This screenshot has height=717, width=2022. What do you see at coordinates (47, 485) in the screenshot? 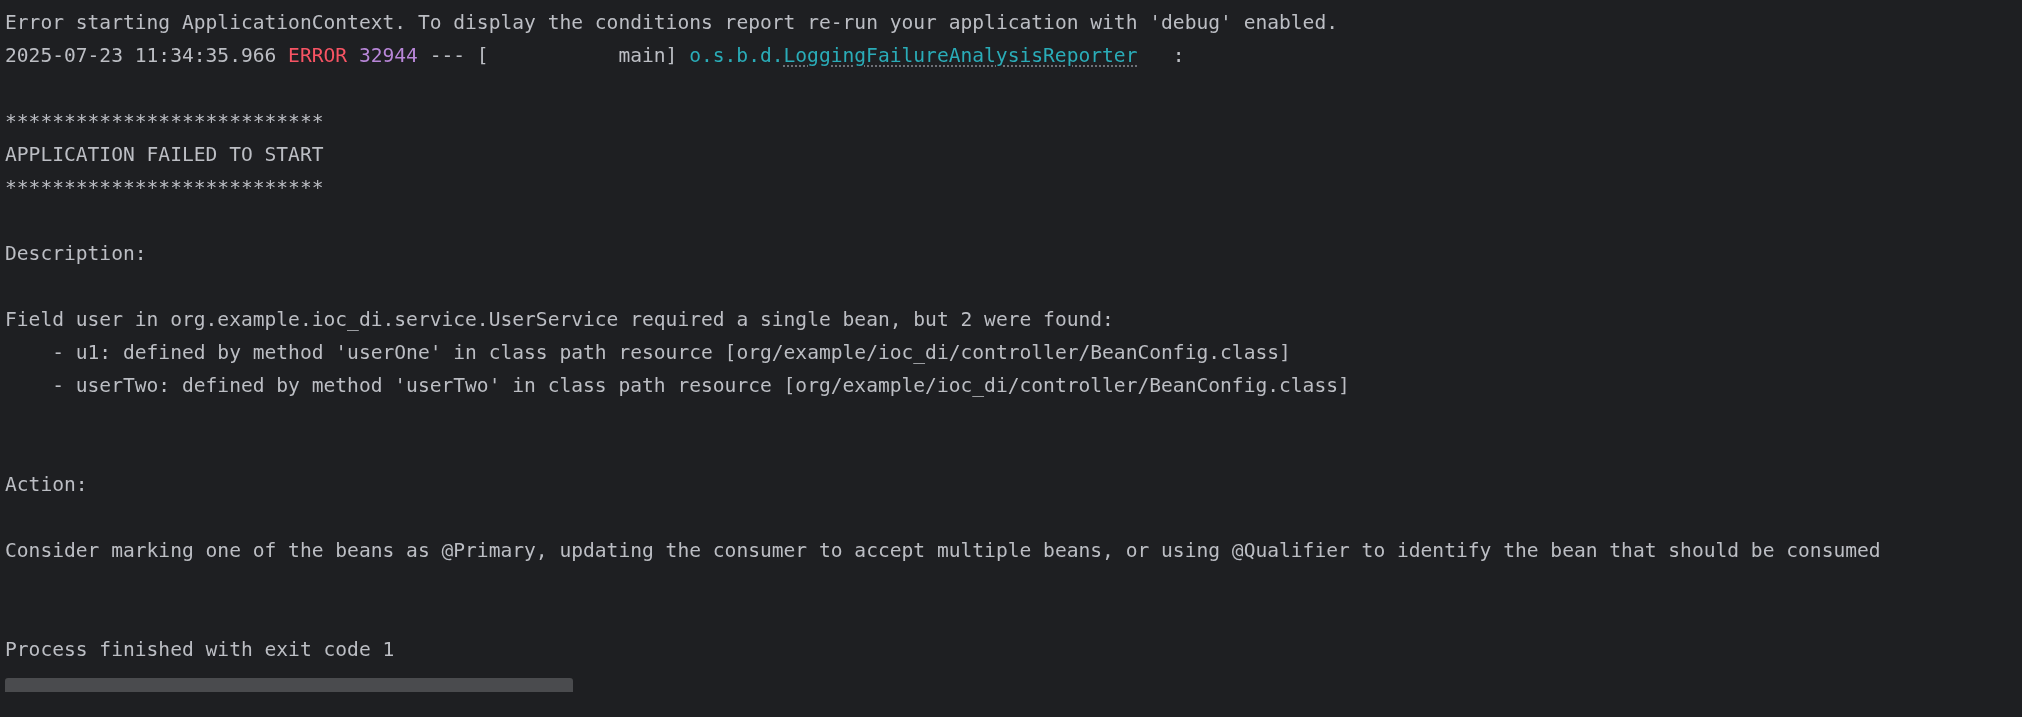
I see `console-line: Action:` at bounding box center [47, 485].